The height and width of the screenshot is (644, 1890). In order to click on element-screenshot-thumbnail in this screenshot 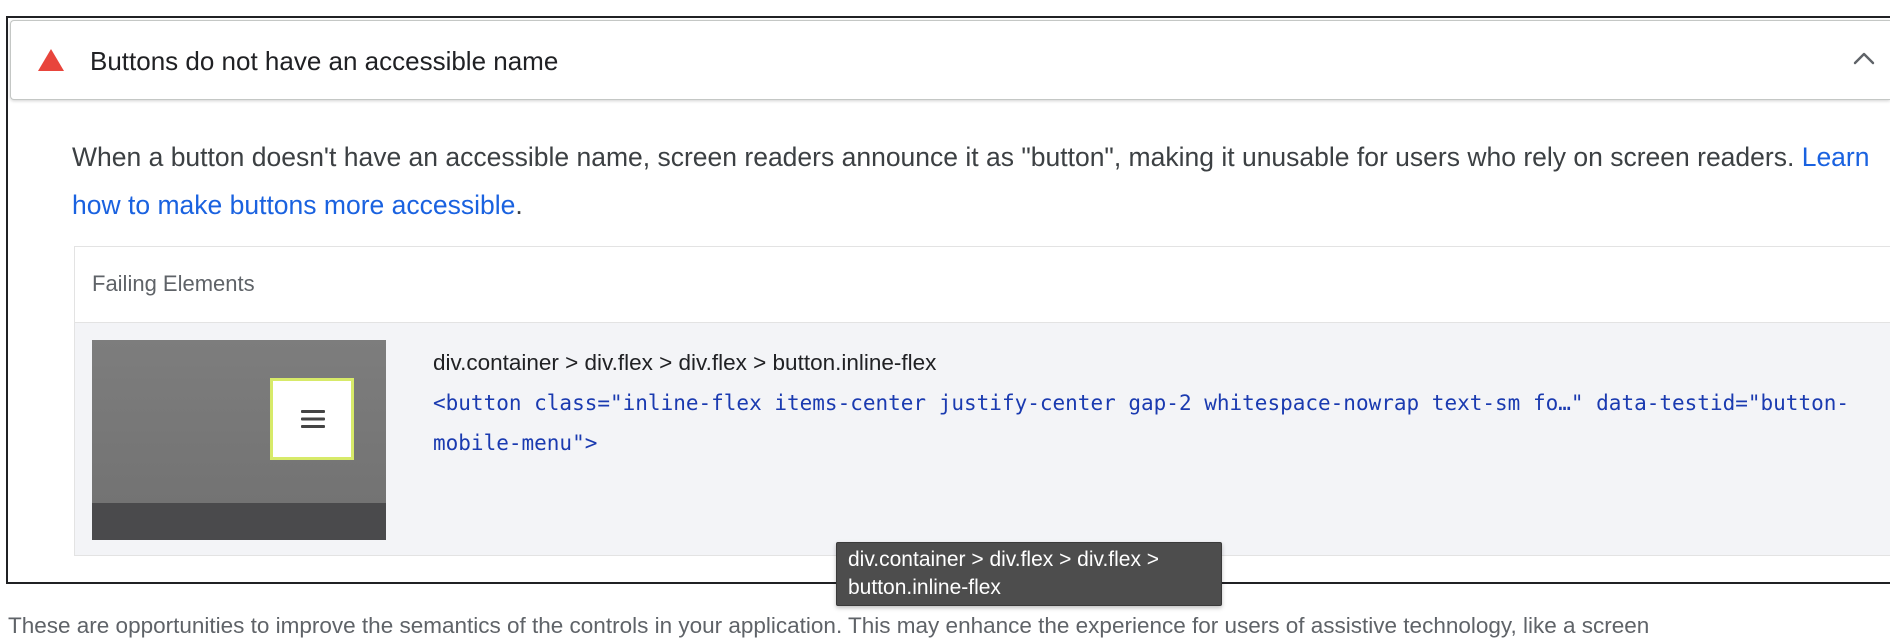, I will do `click(239, 440)`.